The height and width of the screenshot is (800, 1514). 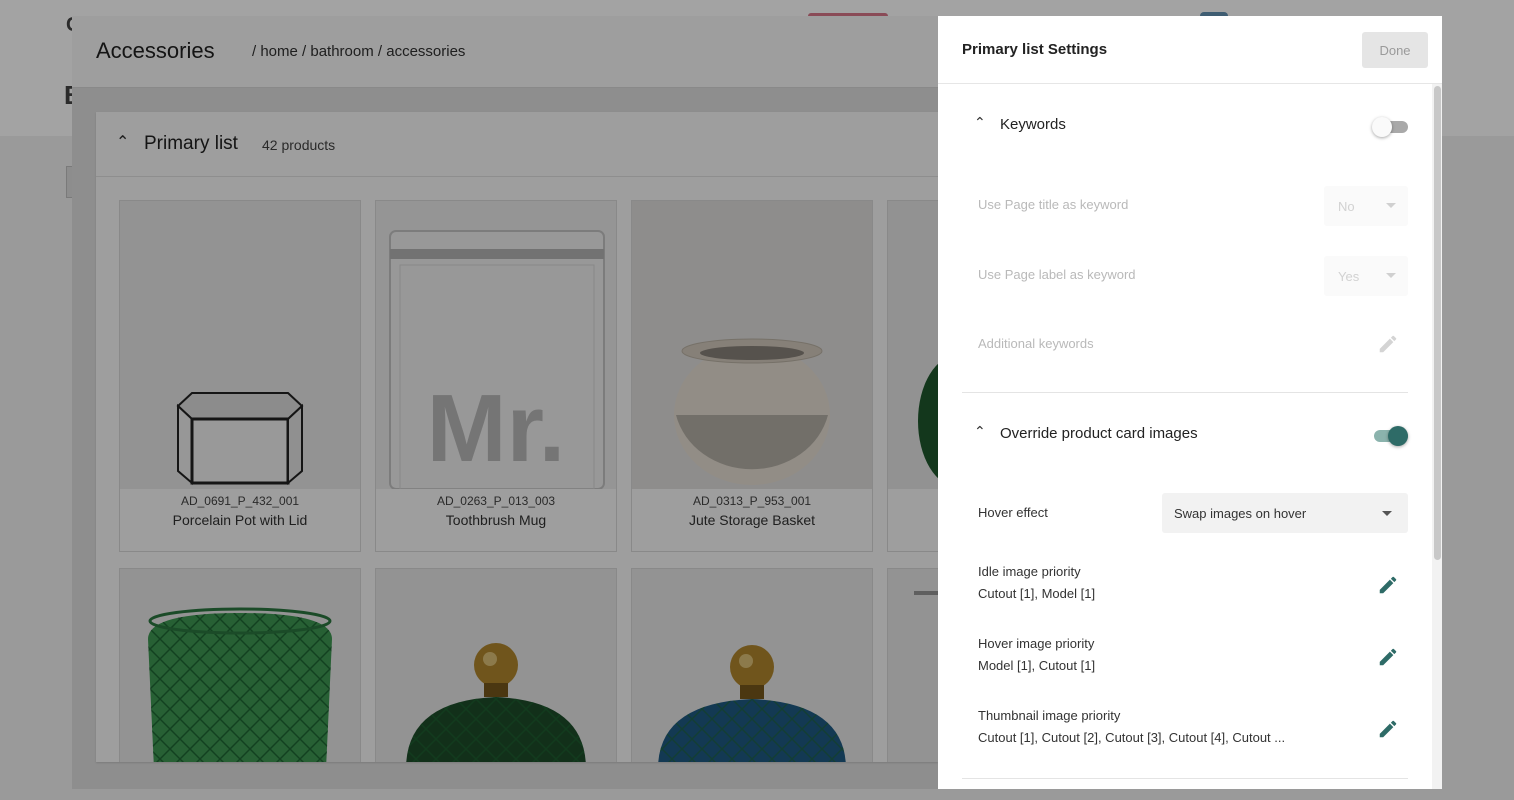 I want to click on override-images-toggle, so click(x=1390, y=436).